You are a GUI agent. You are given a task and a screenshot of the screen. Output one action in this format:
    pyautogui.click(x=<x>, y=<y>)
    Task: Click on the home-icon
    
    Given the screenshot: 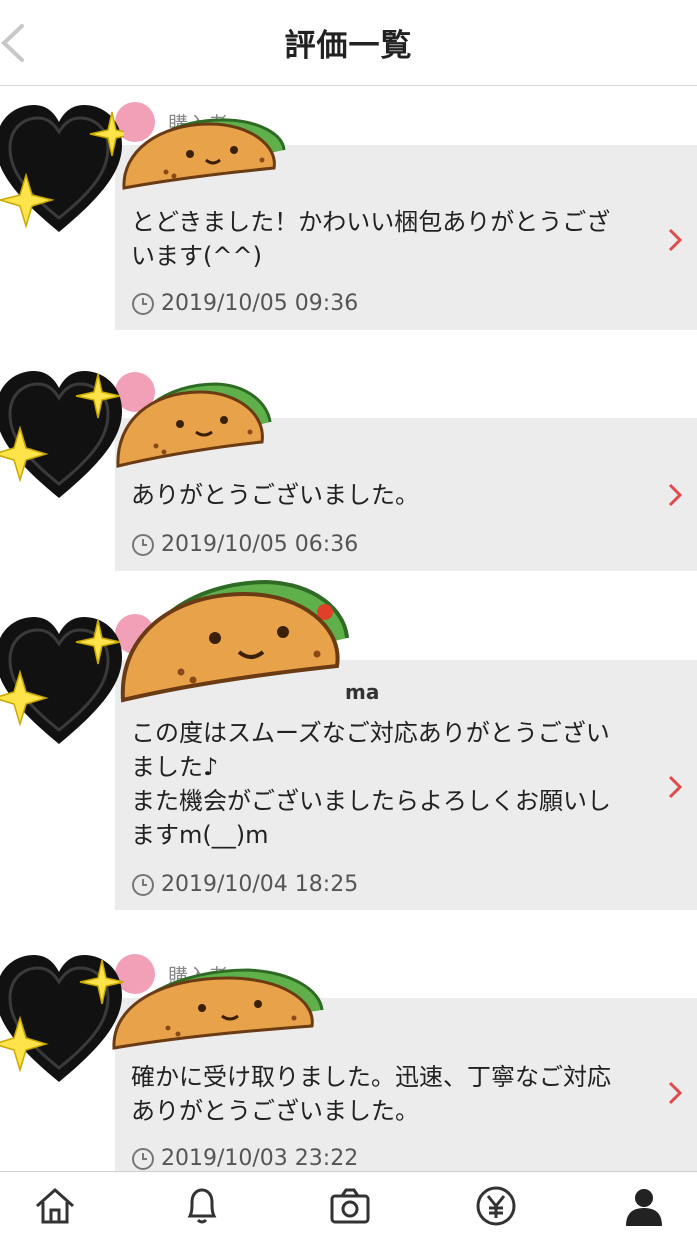 What is the action you would take?
    pyautogui.click(x=55, y=1205)
    